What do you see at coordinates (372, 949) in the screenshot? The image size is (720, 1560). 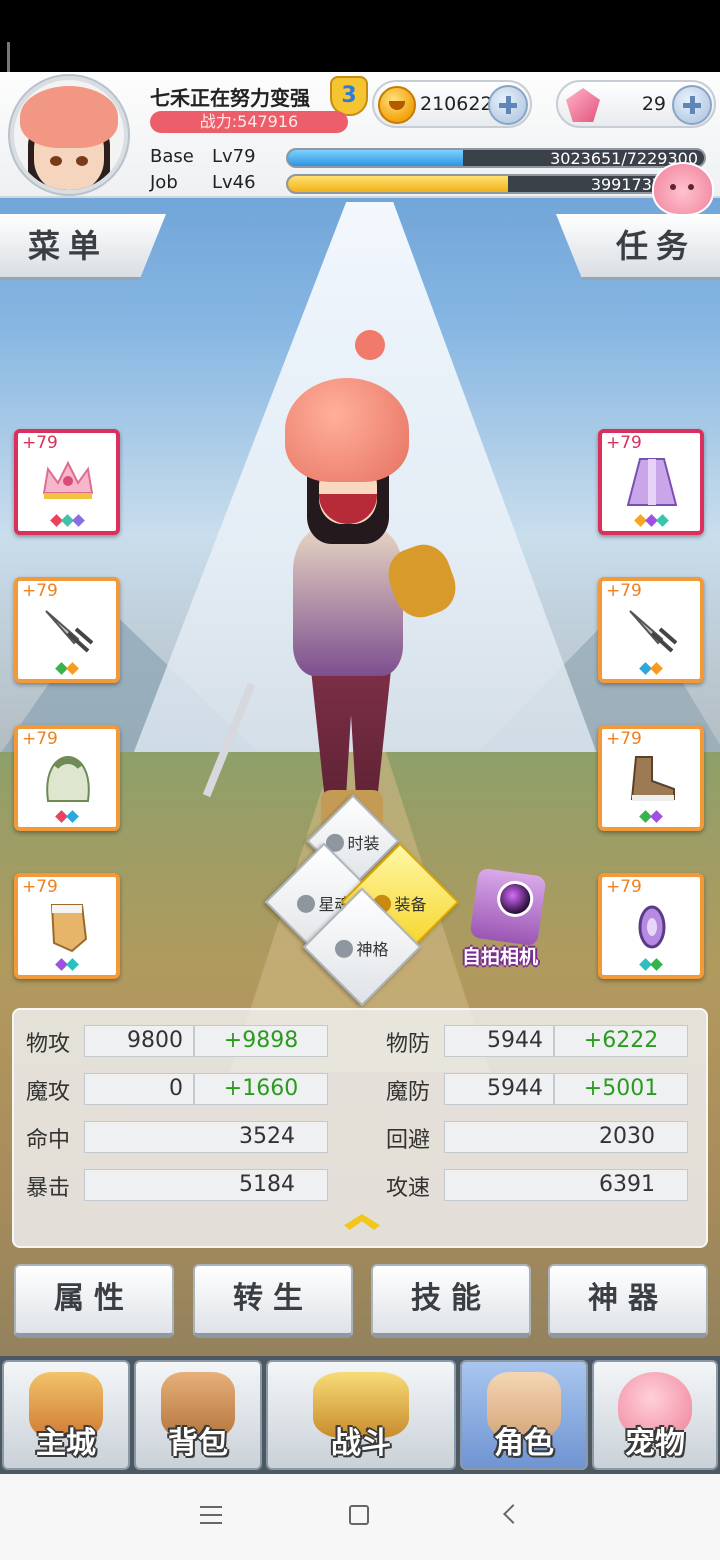 I see `divinity-label: 神格` at bounding box center [372, 949].